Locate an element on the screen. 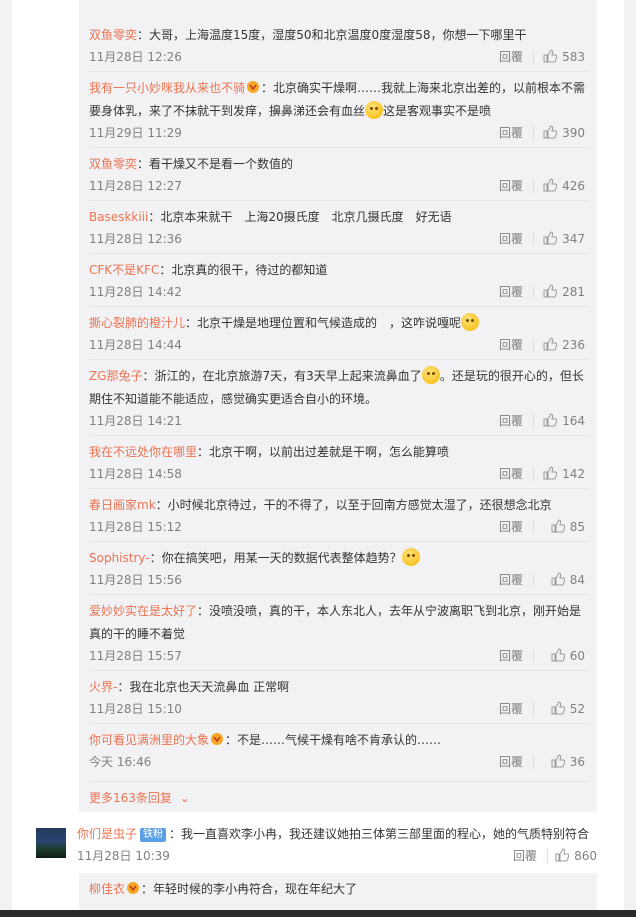 Image resolution: width=636 pixels, height=917 pixels. like-button: 390 is located at coordinates (564, 133).